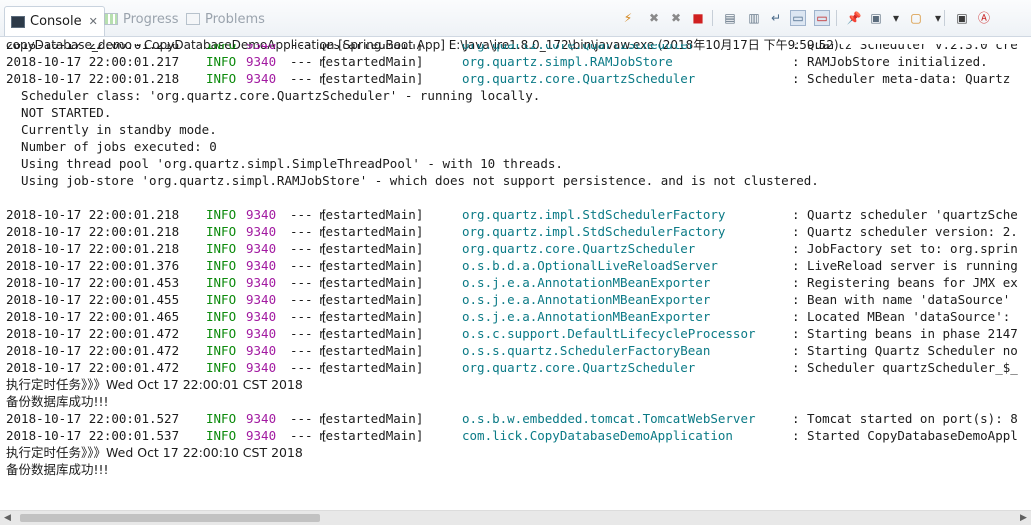 The height and width of the screenshot is (525, 1031). Describe the element at coordinates (628, 18) in the screenshot. I see `terminate-relaunch-icon: ⚡` at that location.